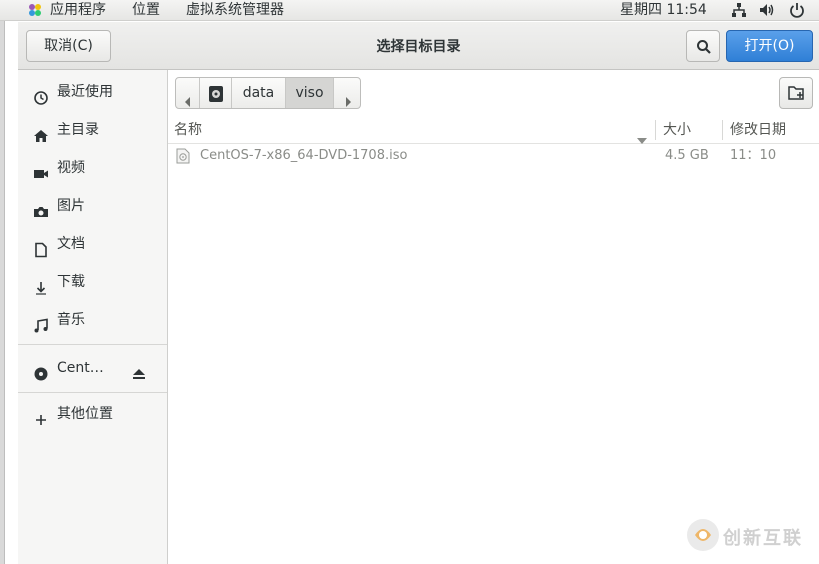 The image size is (819, 564). What do you see at coordinates (663, 10) in the screenshot?
I see `clock: 星期四 11:54` at bounding box center [663, 10].